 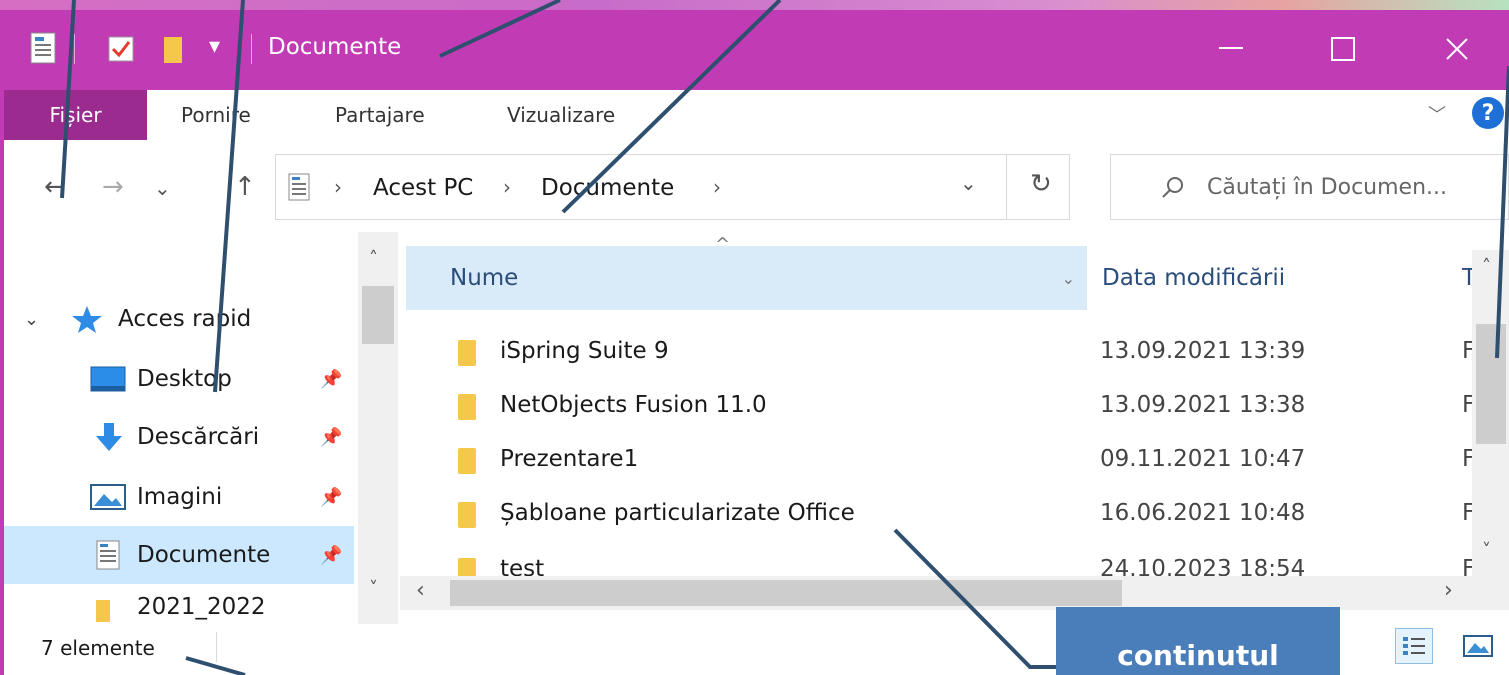 What do you see at coordinates (55, 187) in the screenshot?
I see `back-arrow-icon: ←` at bounding box center [55, 187].